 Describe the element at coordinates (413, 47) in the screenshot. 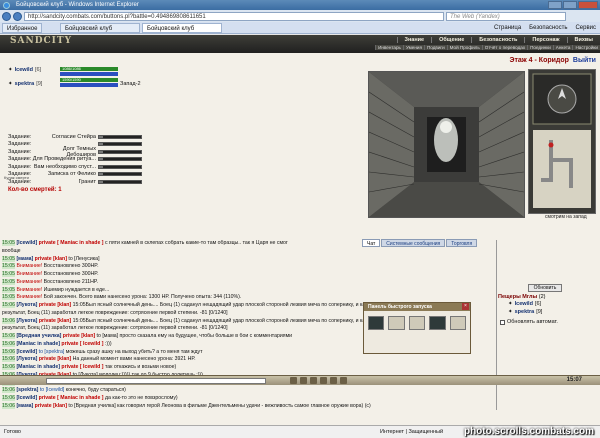

I see `sub-menu-item: Умения` at that location.